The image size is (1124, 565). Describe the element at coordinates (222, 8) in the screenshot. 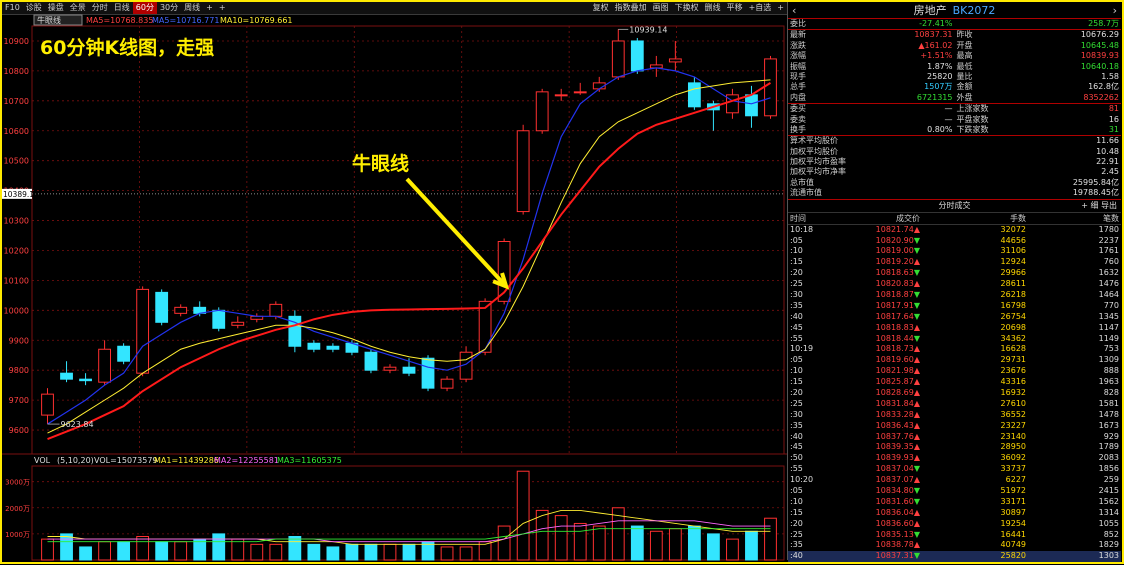

I see `period-tab-6: +` at that location.